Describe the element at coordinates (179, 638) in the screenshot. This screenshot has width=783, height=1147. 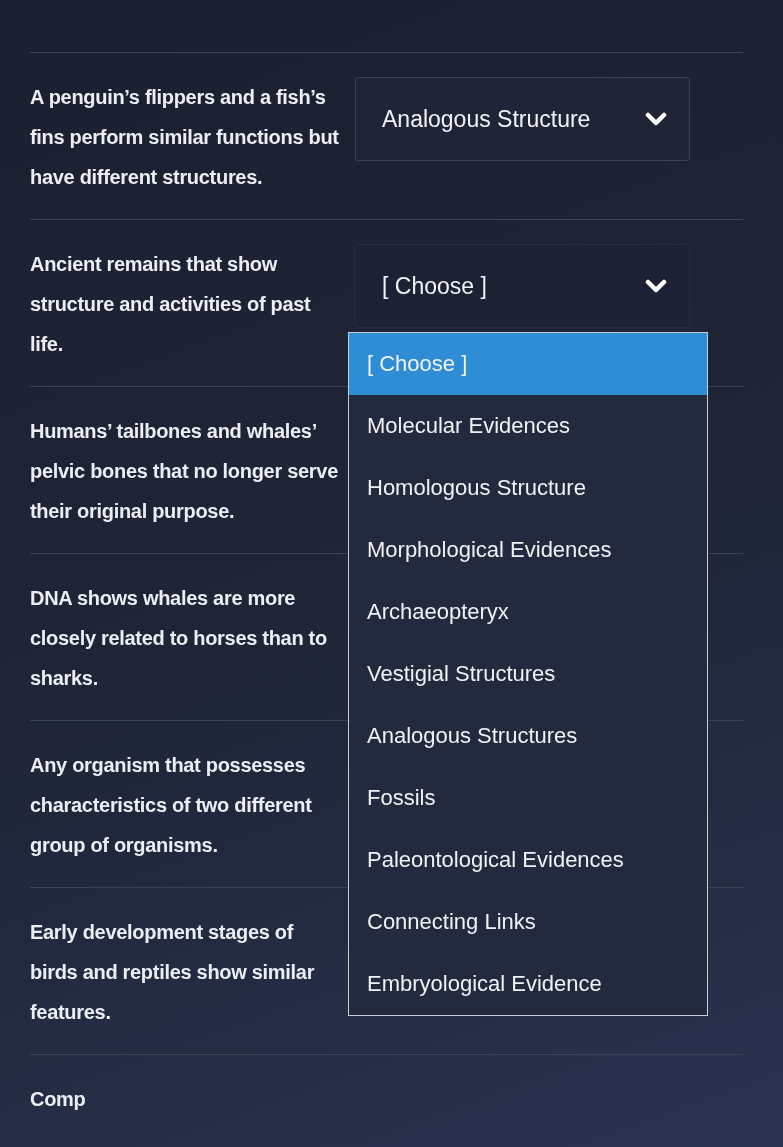
I see `question-text: DNA shows whales are more closely related to horses than to sharks.` at that location.